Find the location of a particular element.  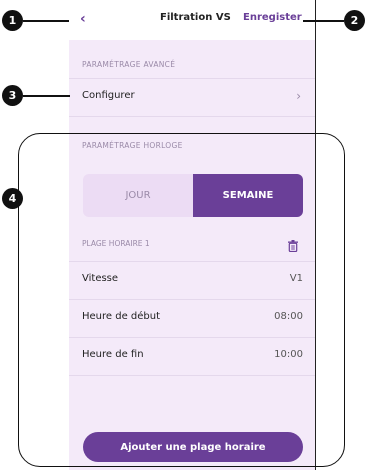

callout-3-leader is located at coordinates (46, 96).